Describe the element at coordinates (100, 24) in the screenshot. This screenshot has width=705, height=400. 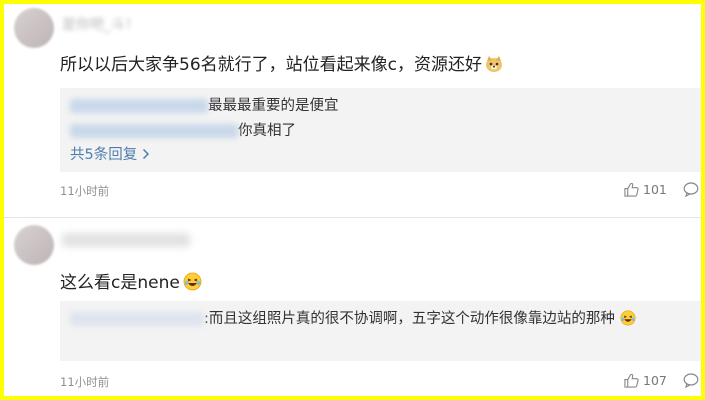
I see `comment-username: 是你吧_斗！` at that location.